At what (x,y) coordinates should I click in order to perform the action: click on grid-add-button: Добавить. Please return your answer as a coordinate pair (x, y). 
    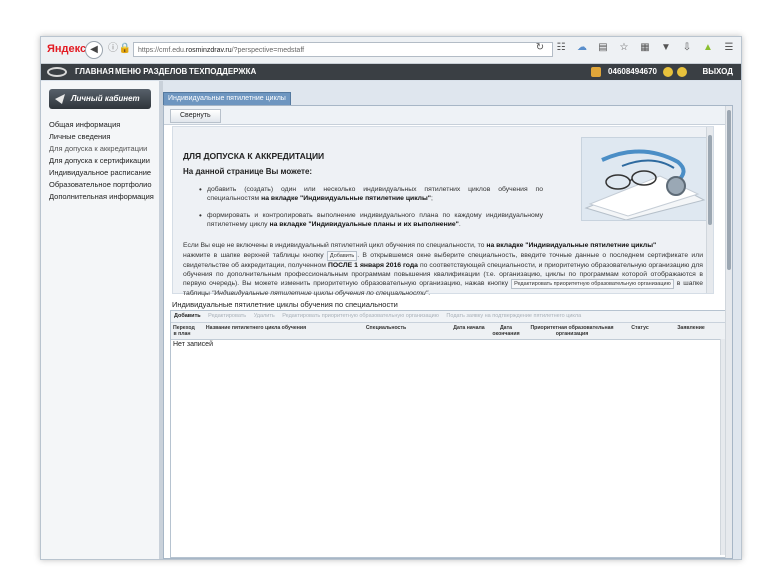
    Looking at the image, I should click on (187, 316).